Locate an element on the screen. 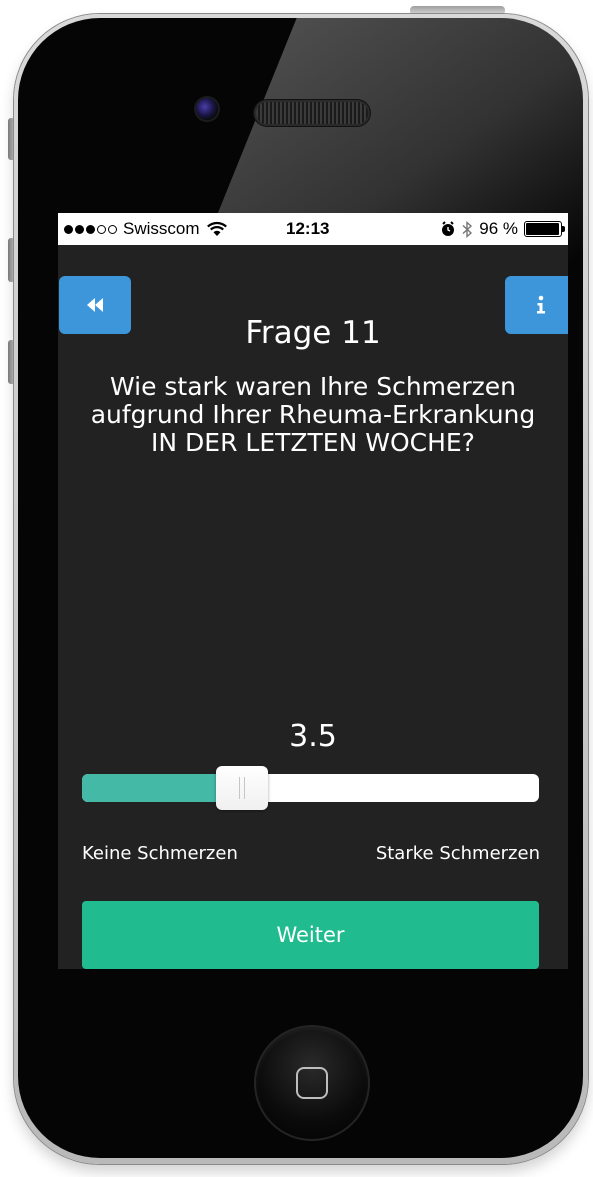 The width and height of the screenshot is (593, 1177). earpiece-speaker is located at coordinates (312, 113).